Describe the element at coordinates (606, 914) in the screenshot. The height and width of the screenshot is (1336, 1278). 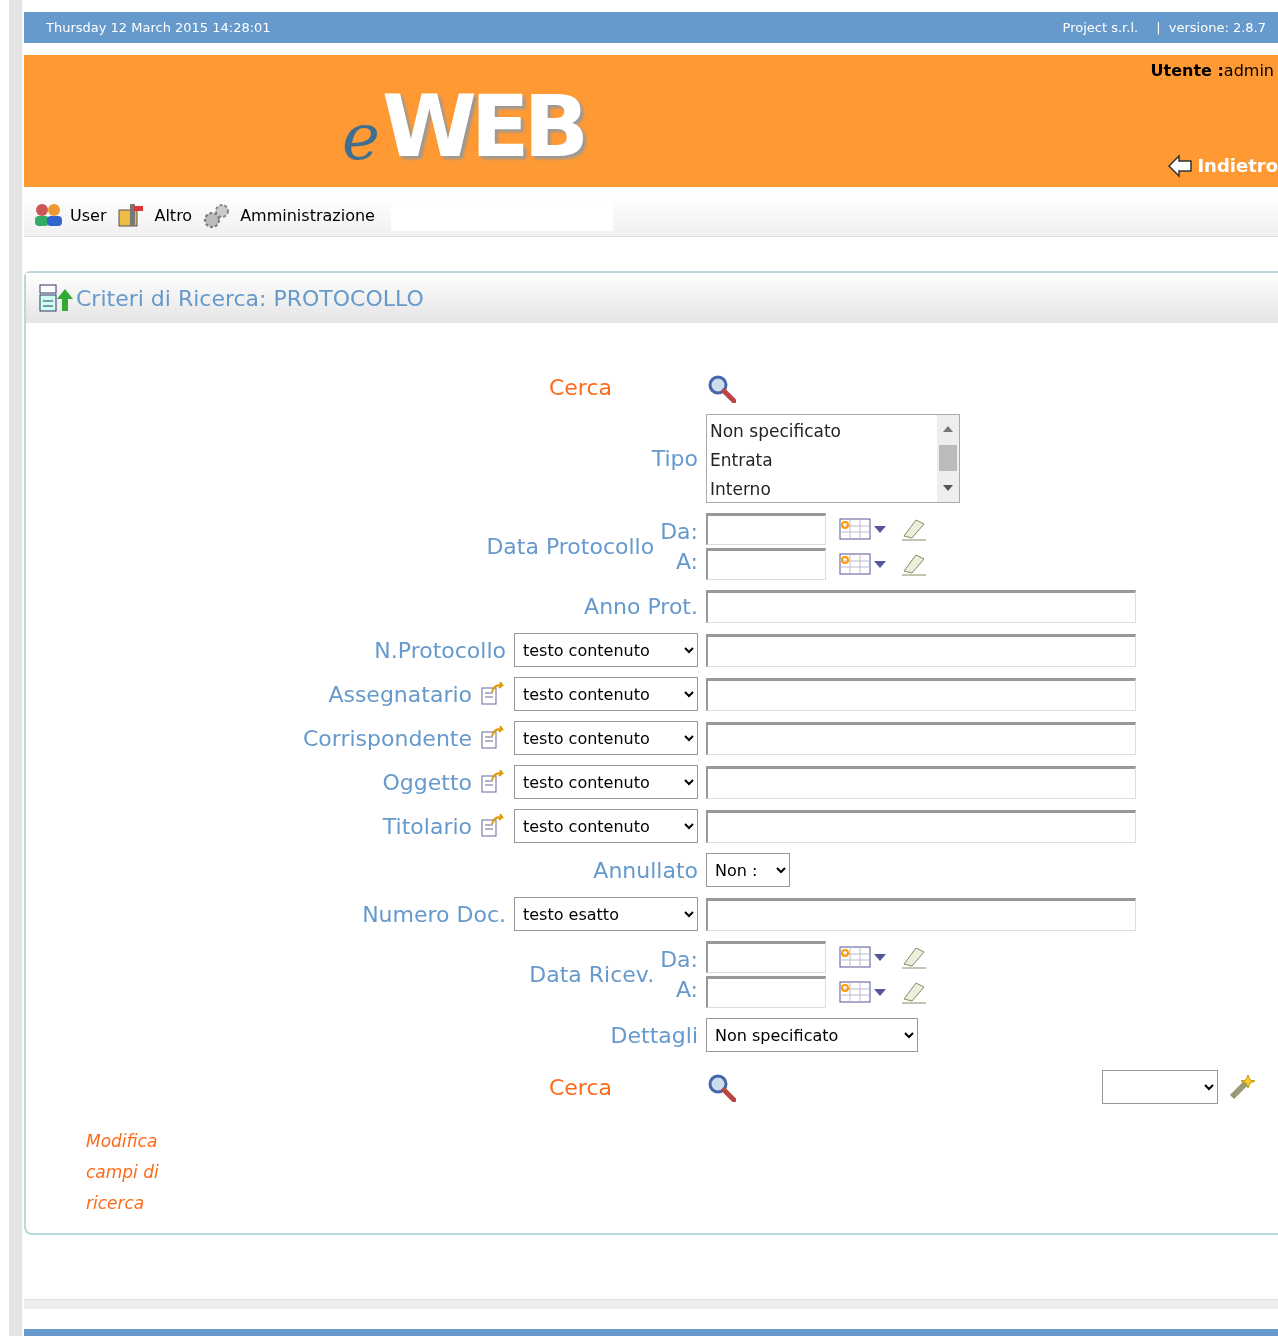
I see `select-field: testo esatto` at that location.